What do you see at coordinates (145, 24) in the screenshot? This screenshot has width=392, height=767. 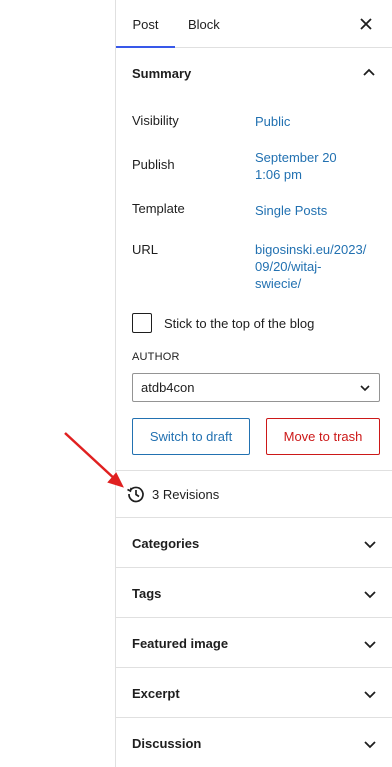 I see `tab-post: Post` at bounding box center [145, 24].